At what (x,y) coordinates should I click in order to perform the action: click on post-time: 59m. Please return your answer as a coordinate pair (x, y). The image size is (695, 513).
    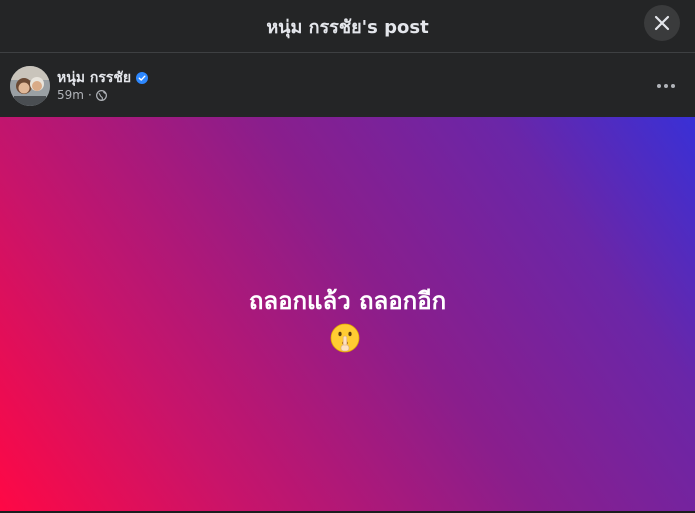
    Looking at the image, I should click on (70, 95).